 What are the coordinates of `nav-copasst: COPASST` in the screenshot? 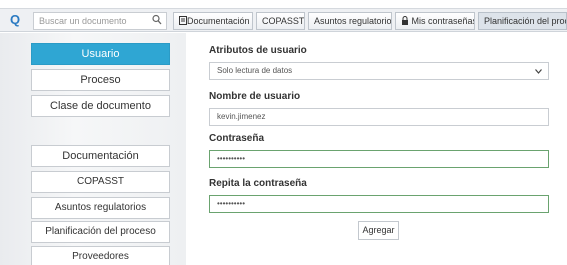 It's located at (280, 21).